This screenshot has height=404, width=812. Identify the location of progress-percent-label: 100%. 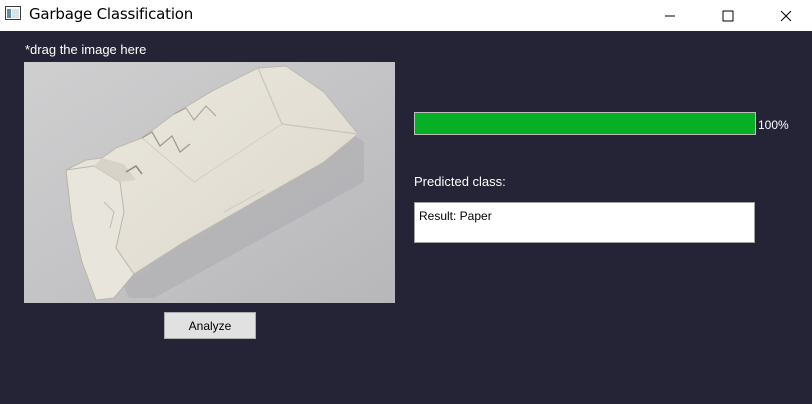
(773, 125).